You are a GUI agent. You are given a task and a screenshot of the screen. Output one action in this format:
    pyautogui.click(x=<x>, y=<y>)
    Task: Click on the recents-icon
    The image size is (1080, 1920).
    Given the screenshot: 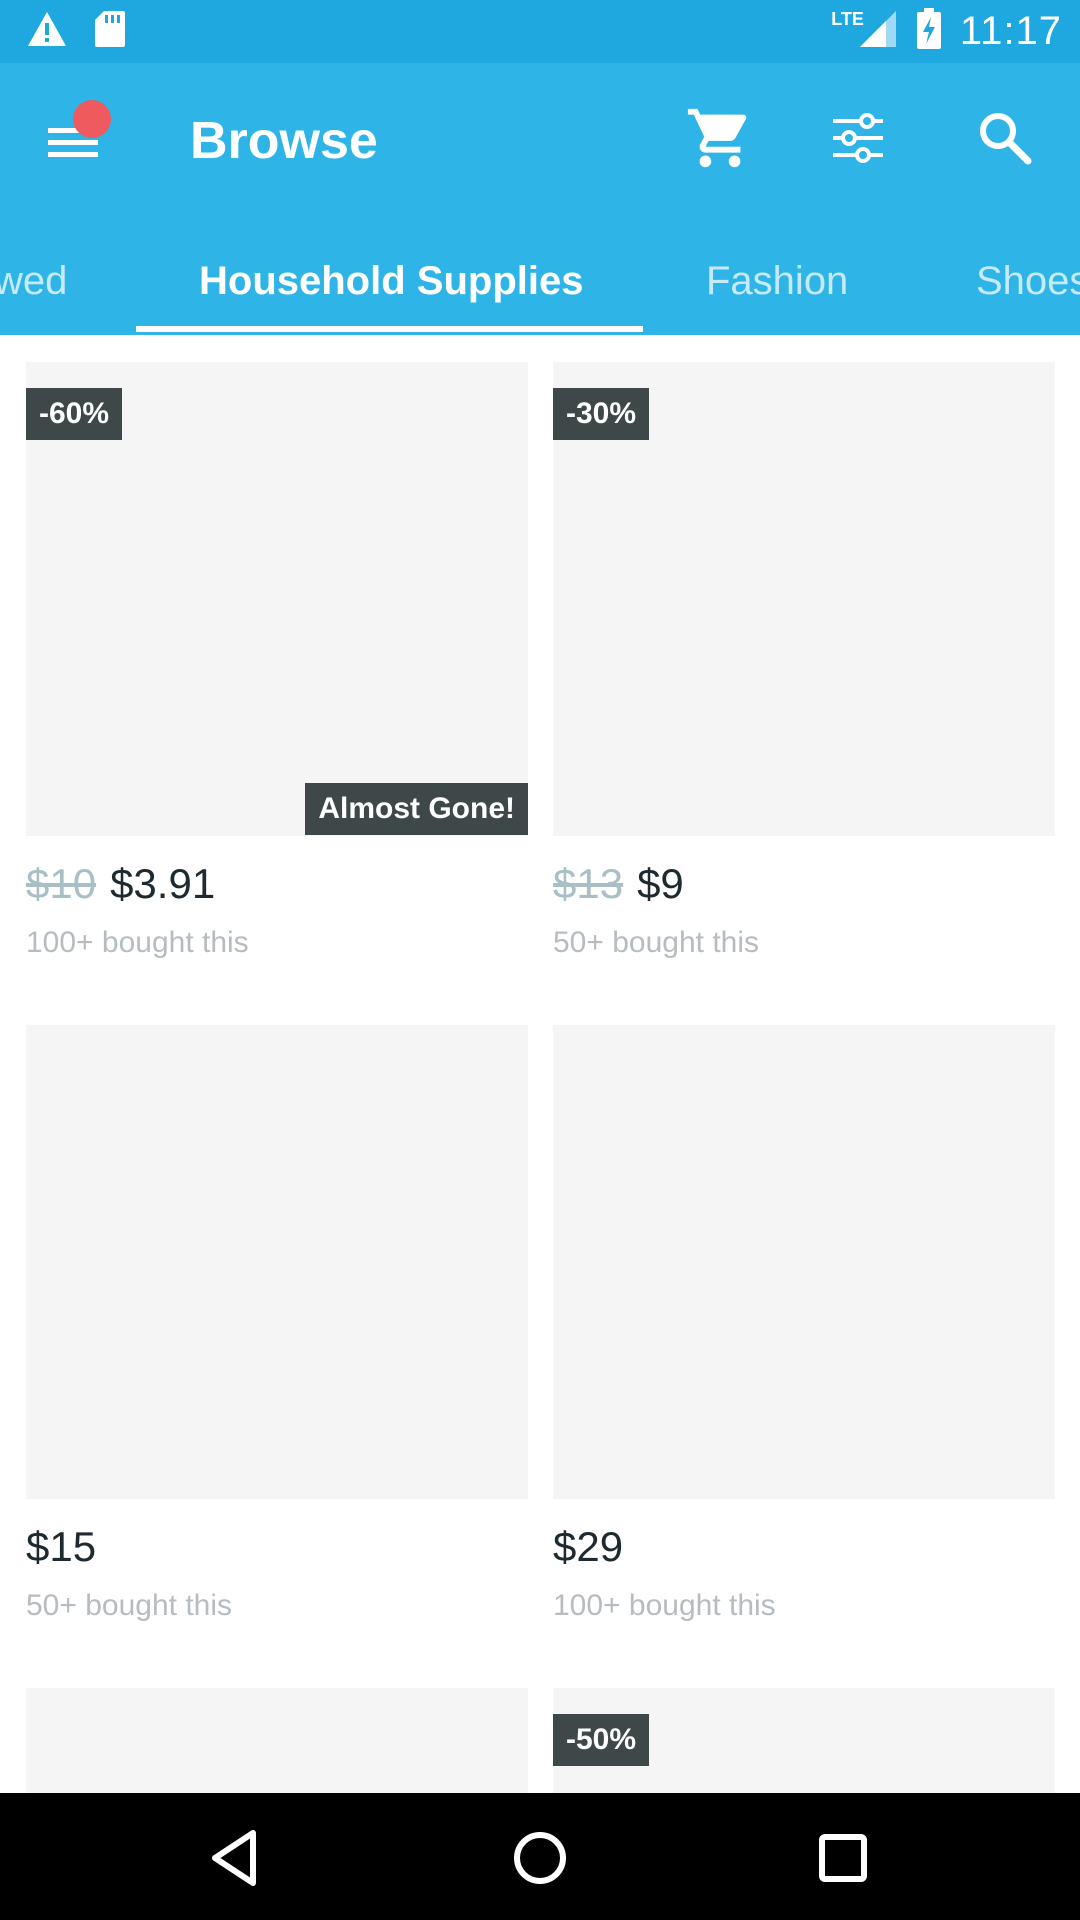 What is the action you would take?
    pyautogui.click(x=843, y=1858)
    